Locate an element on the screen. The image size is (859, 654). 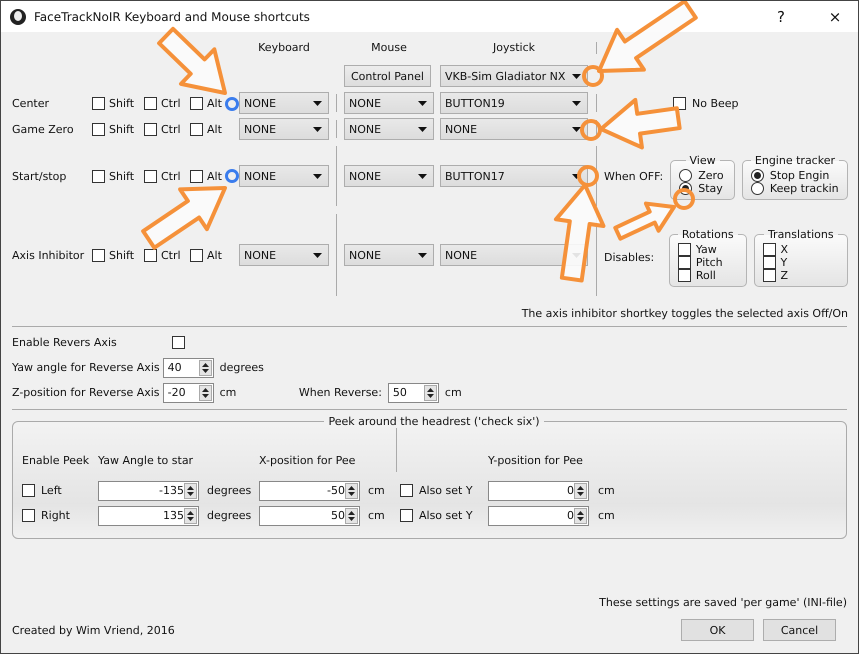
column-header: Joystick is located at coordinates (513, 47).